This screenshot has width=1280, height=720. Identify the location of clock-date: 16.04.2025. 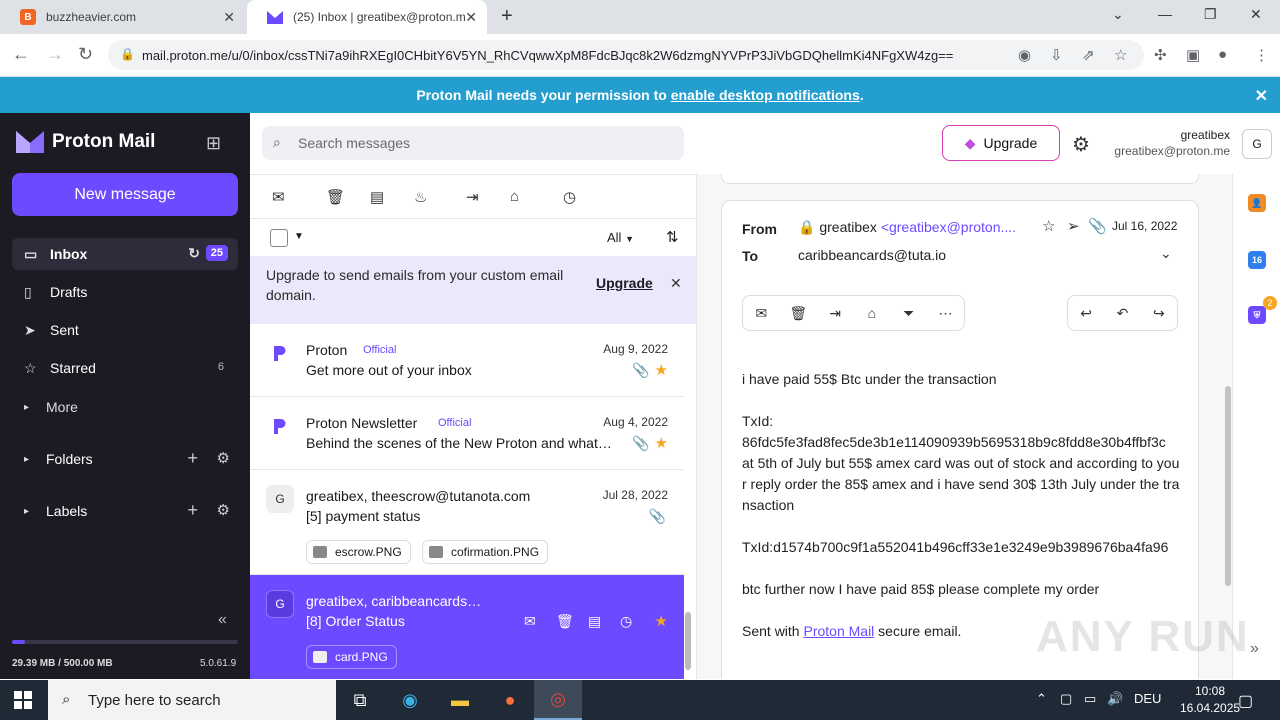
(1210, 708).